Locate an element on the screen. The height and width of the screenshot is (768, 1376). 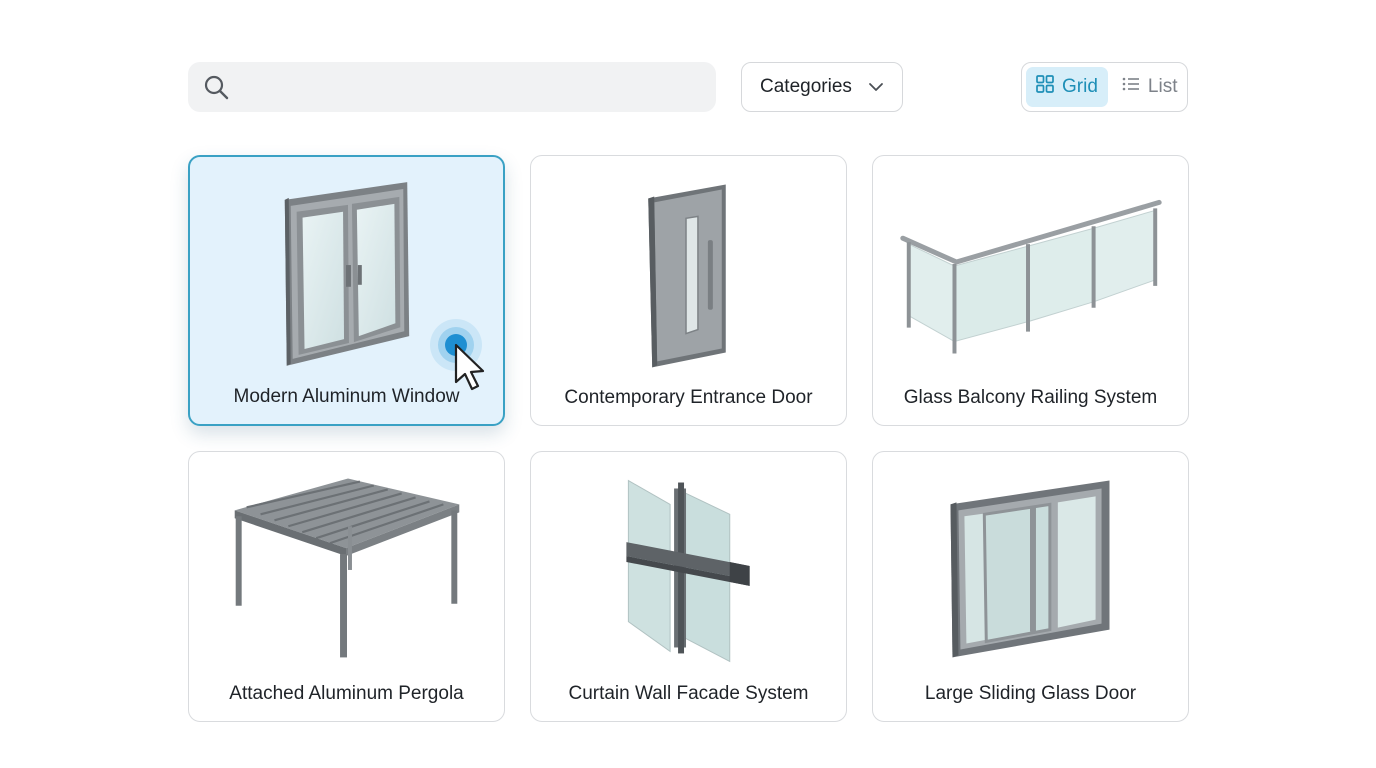
view-toggle: Grid List is located at coordinates (1104, 87).